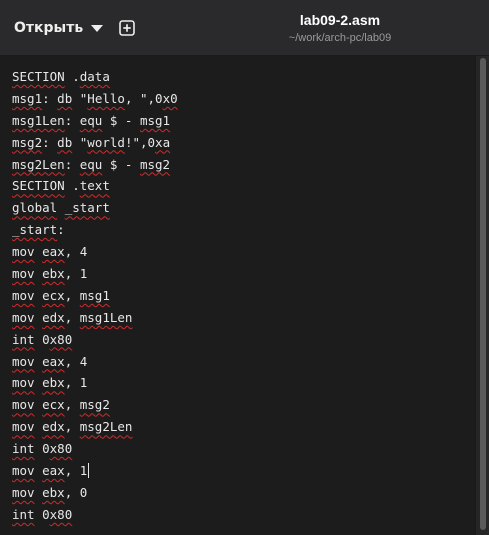 This screenshot has width=489, height=535. I want to click on code-line: mov ecx, msg2, so click(61, 405).